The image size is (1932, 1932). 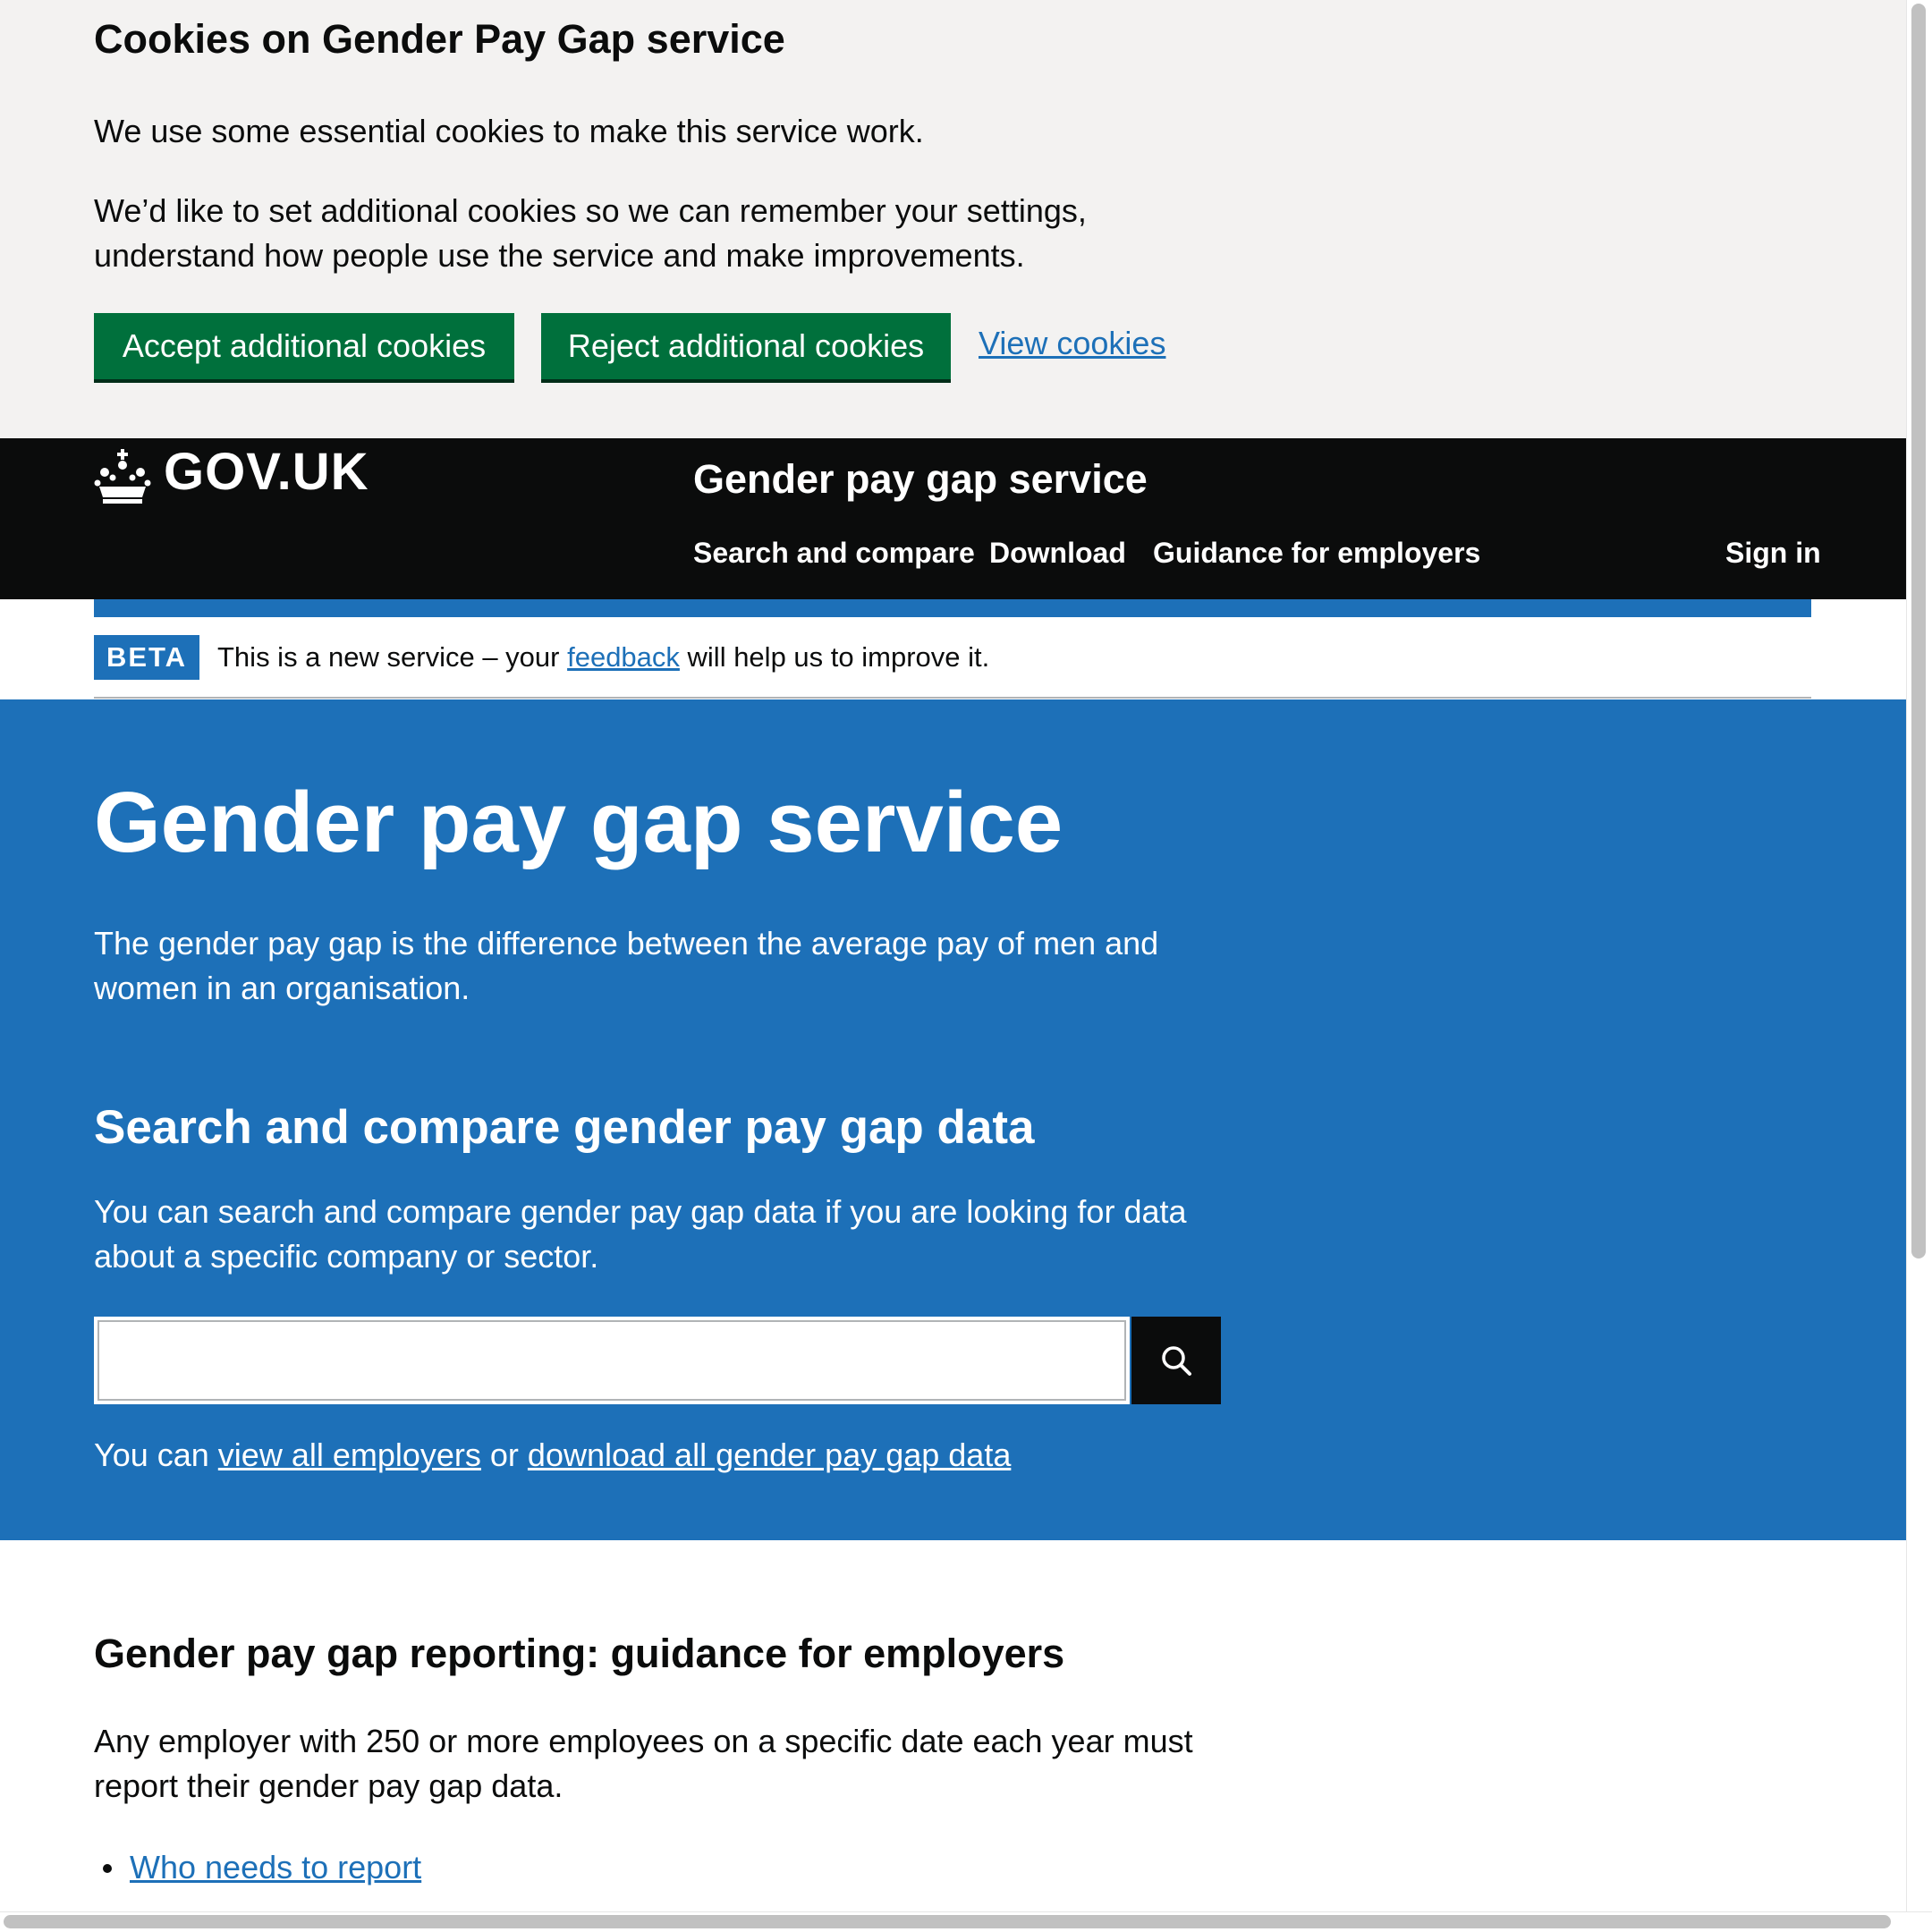 I want to click on crown-icon, so click(x=122, y=476).